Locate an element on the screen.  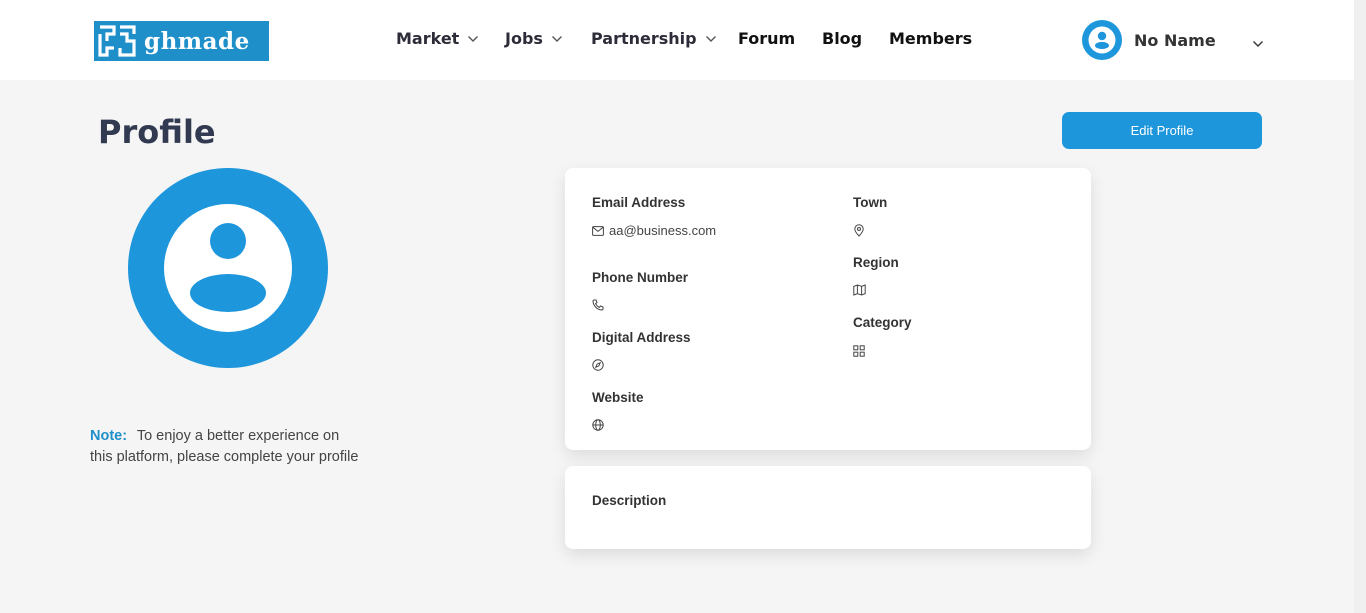
profile-avatar is located at coordinates (228, 268).